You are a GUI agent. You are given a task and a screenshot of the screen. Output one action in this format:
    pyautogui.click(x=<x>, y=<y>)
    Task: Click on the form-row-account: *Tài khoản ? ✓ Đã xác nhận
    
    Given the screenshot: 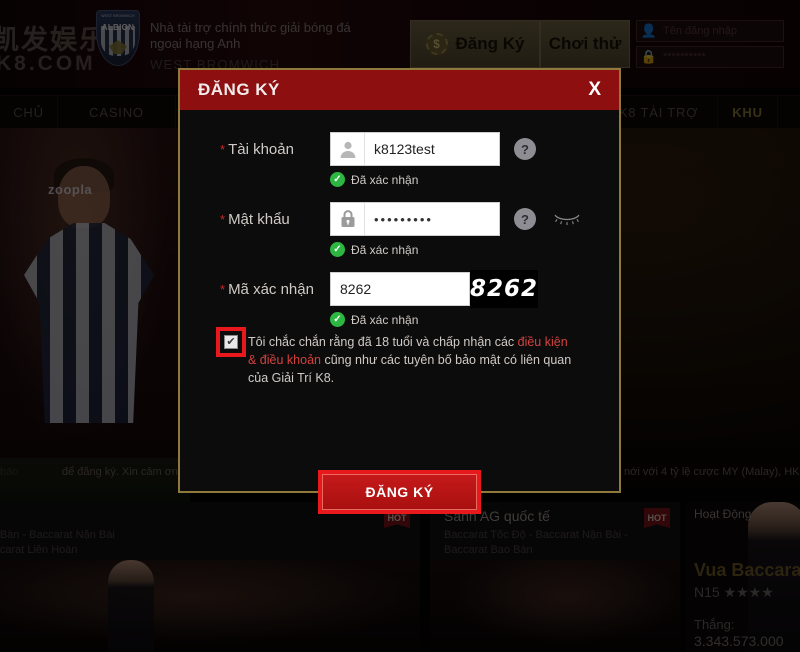 What is the action you would take?
    pyautogui.click(x=399, y=167)
    